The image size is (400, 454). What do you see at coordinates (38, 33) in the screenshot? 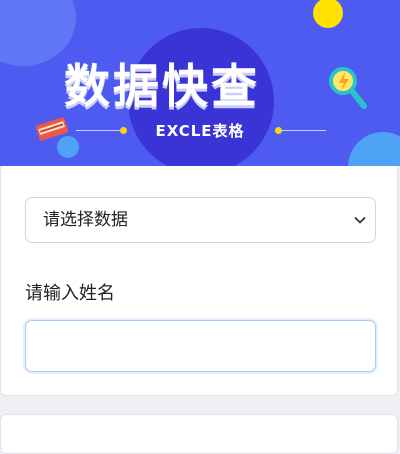
I see `decor-circle` at bounding box center [38, 33].